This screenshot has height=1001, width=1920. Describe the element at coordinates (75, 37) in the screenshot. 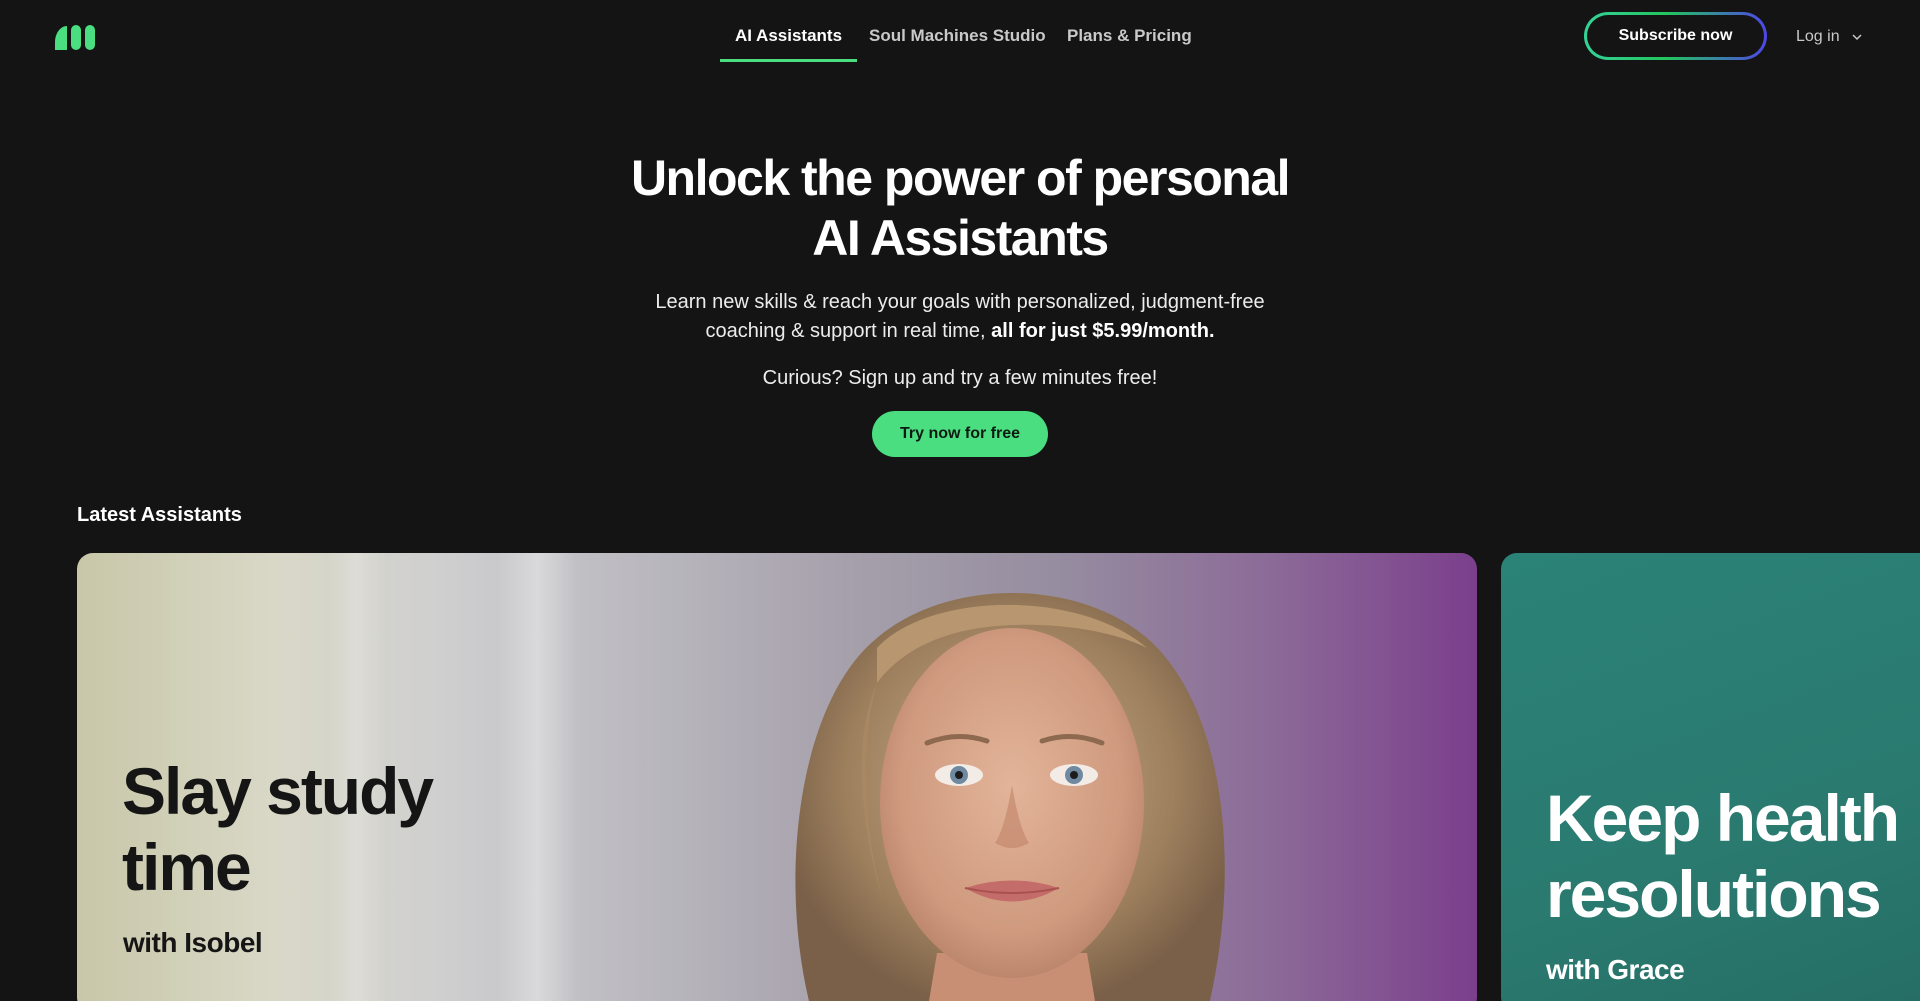

I see `soul-machines-logo-icon` at that location.